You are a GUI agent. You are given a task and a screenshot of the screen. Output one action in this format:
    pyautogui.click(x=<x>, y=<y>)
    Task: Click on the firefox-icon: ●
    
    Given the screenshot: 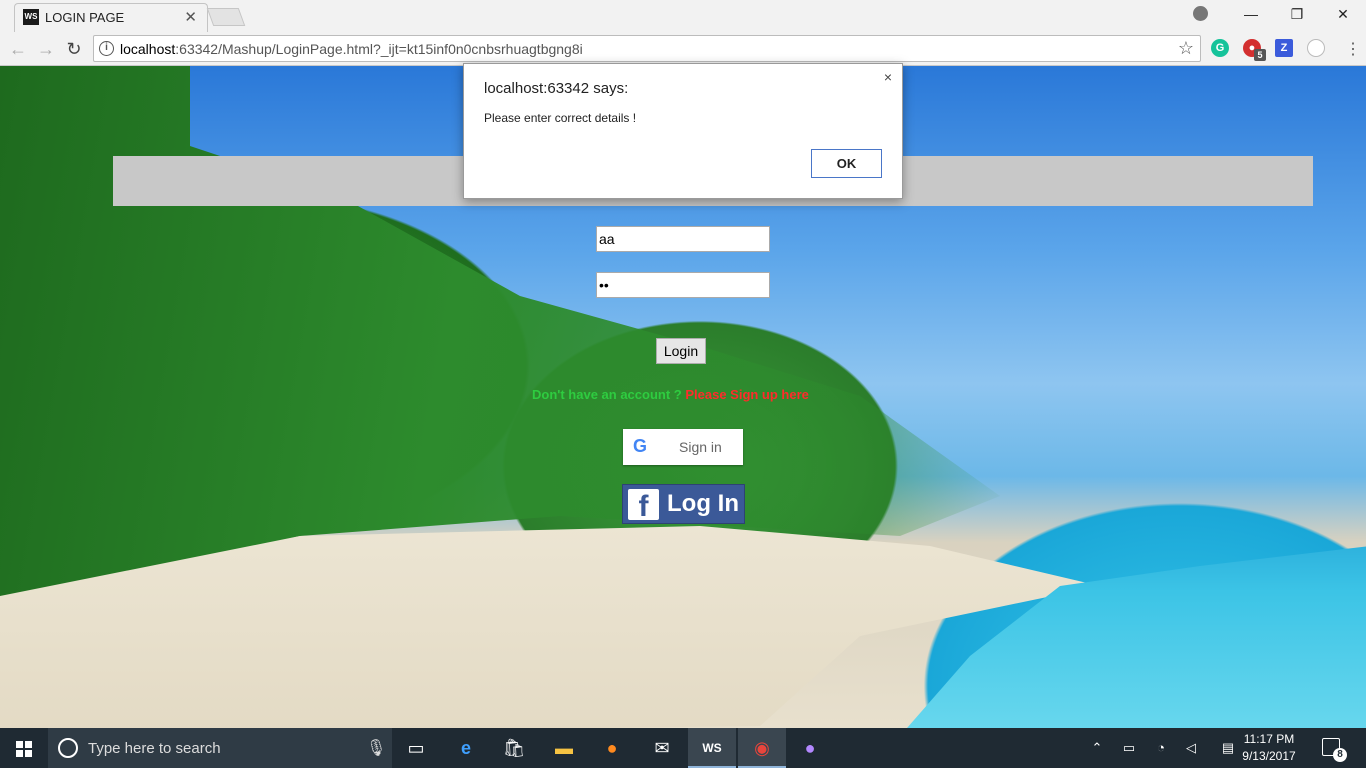 What is the action you would take?
    pyautogui.click(x=612, y=748)
    